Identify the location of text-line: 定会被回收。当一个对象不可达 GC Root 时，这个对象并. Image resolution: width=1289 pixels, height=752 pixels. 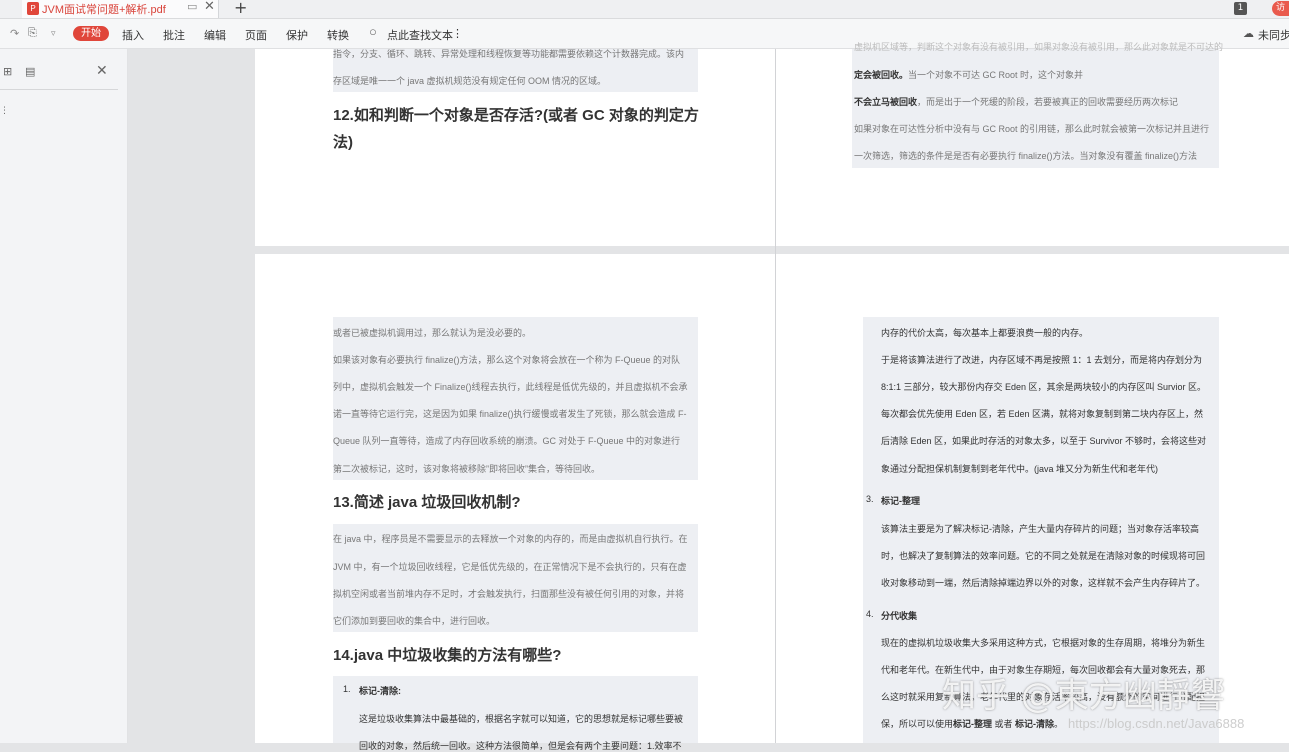
(968, 74).